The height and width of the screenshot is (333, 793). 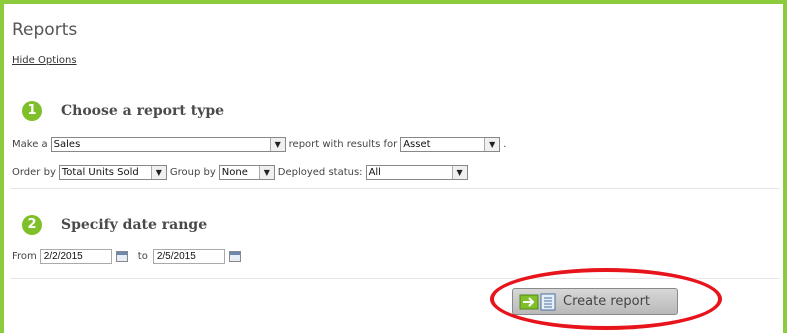 What do you see at coordinates (143, 111) in the screenshot?
I see `step-1-heading: Choose a report type` at bounding box center [143, 111].